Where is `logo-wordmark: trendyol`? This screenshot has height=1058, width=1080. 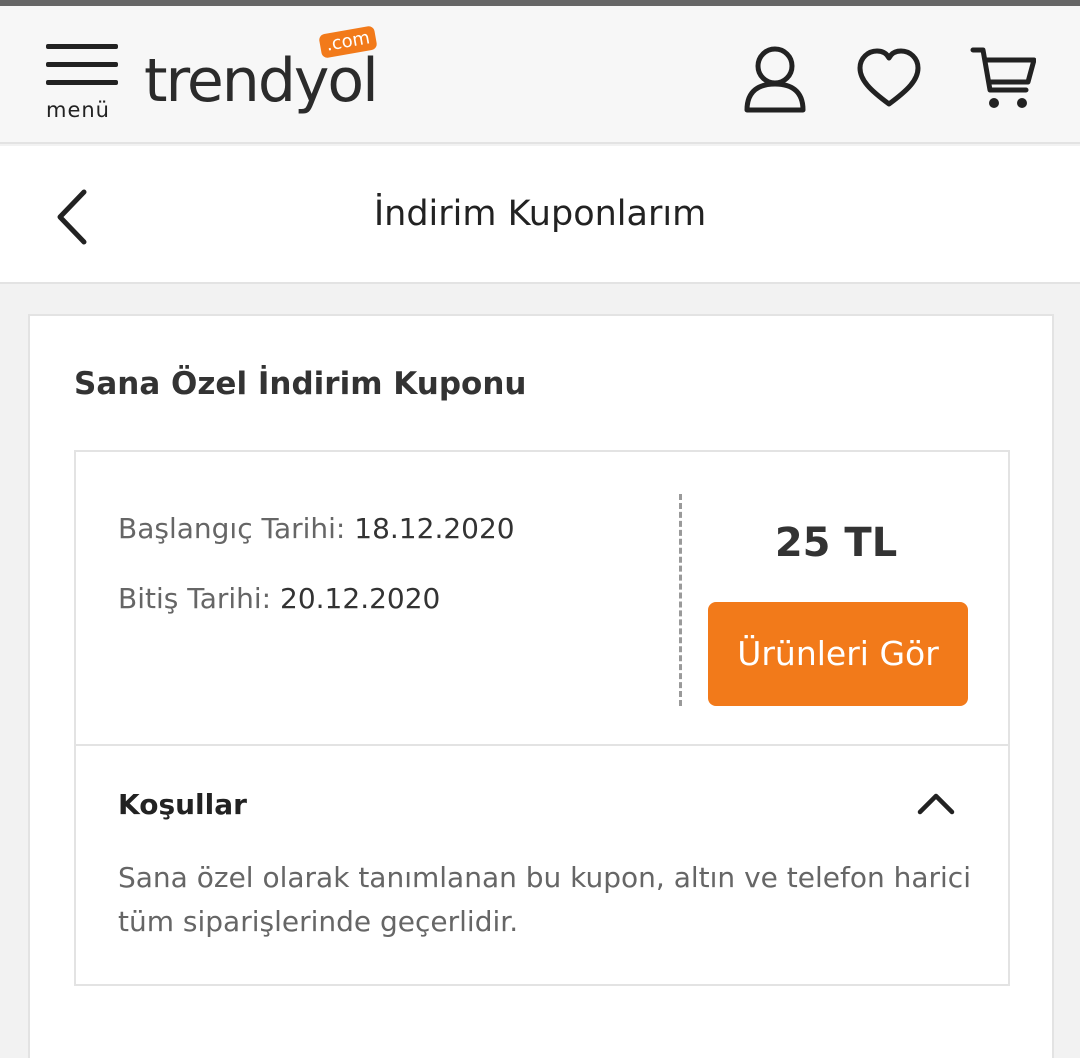
logo-wordmark: trendyol is located at coordinates (261, 81).